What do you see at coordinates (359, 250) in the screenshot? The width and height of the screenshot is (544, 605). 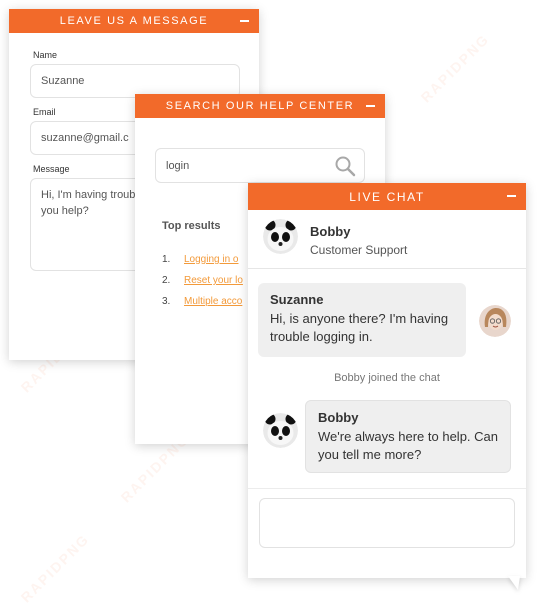 I see `agent-role: Customer Support` at bounding box center [359, 250].